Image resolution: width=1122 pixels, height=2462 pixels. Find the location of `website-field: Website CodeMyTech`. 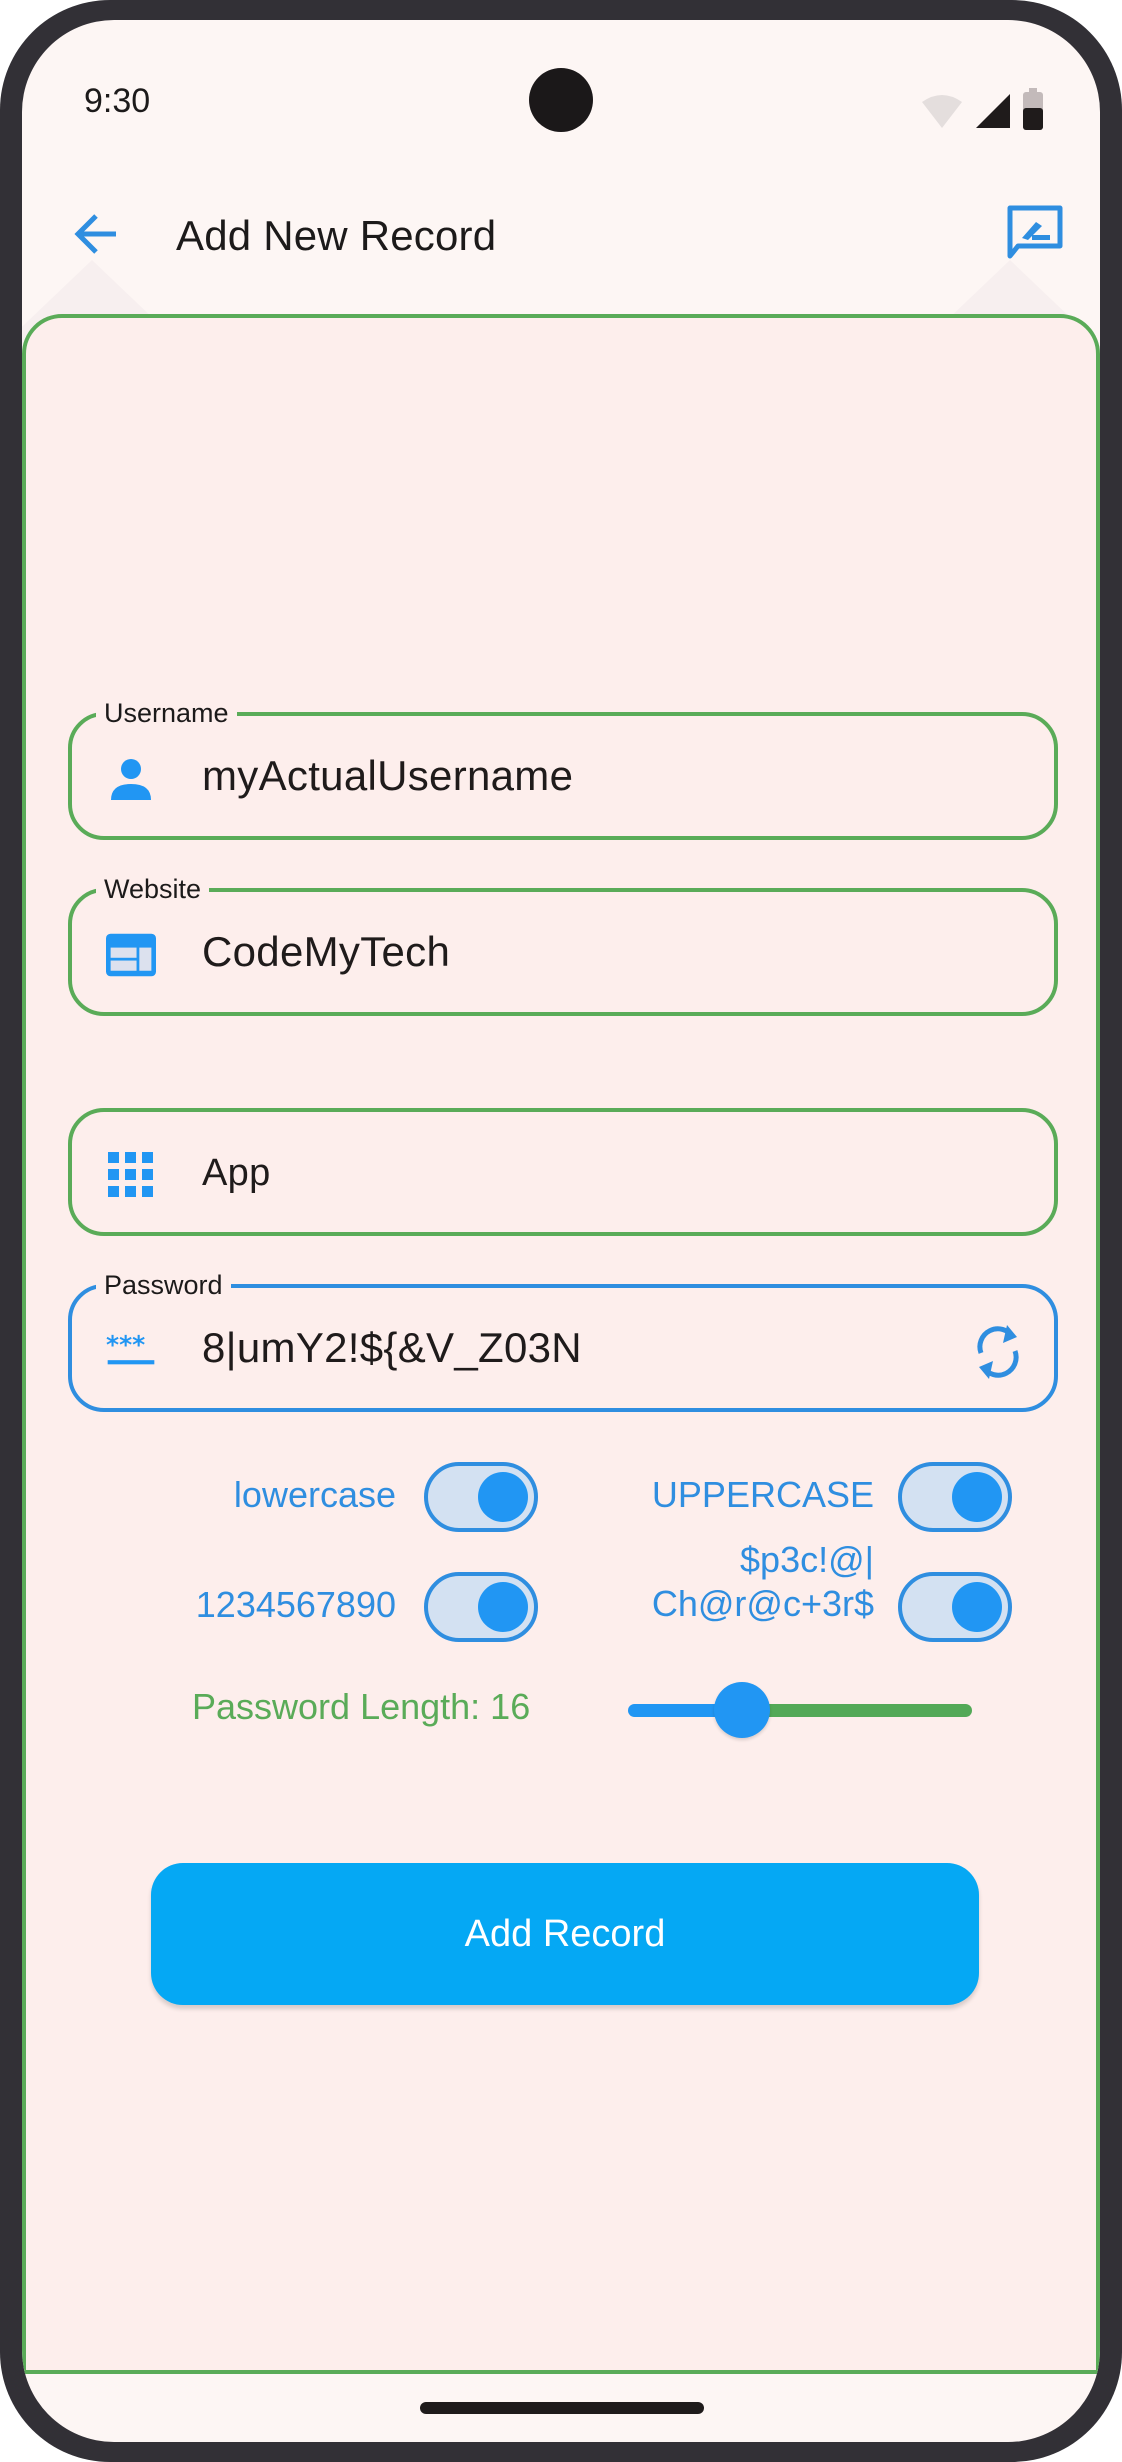

website-field: Website CodeMyTech is located at coordinates (563, 945).